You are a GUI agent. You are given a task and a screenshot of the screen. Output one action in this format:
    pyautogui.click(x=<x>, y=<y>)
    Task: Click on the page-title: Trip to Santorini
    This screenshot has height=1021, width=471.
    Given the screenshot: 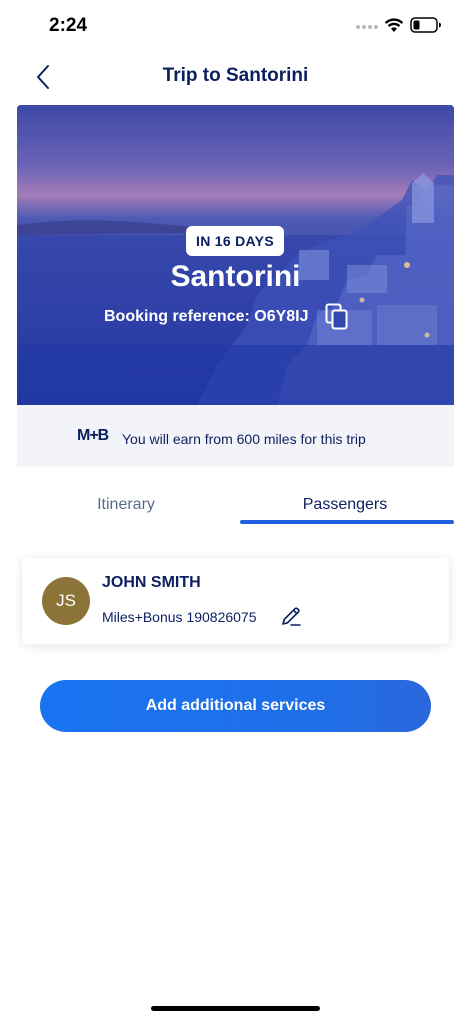 What is the action you would take?
    pyautogui.click(x=235, y=75)
    